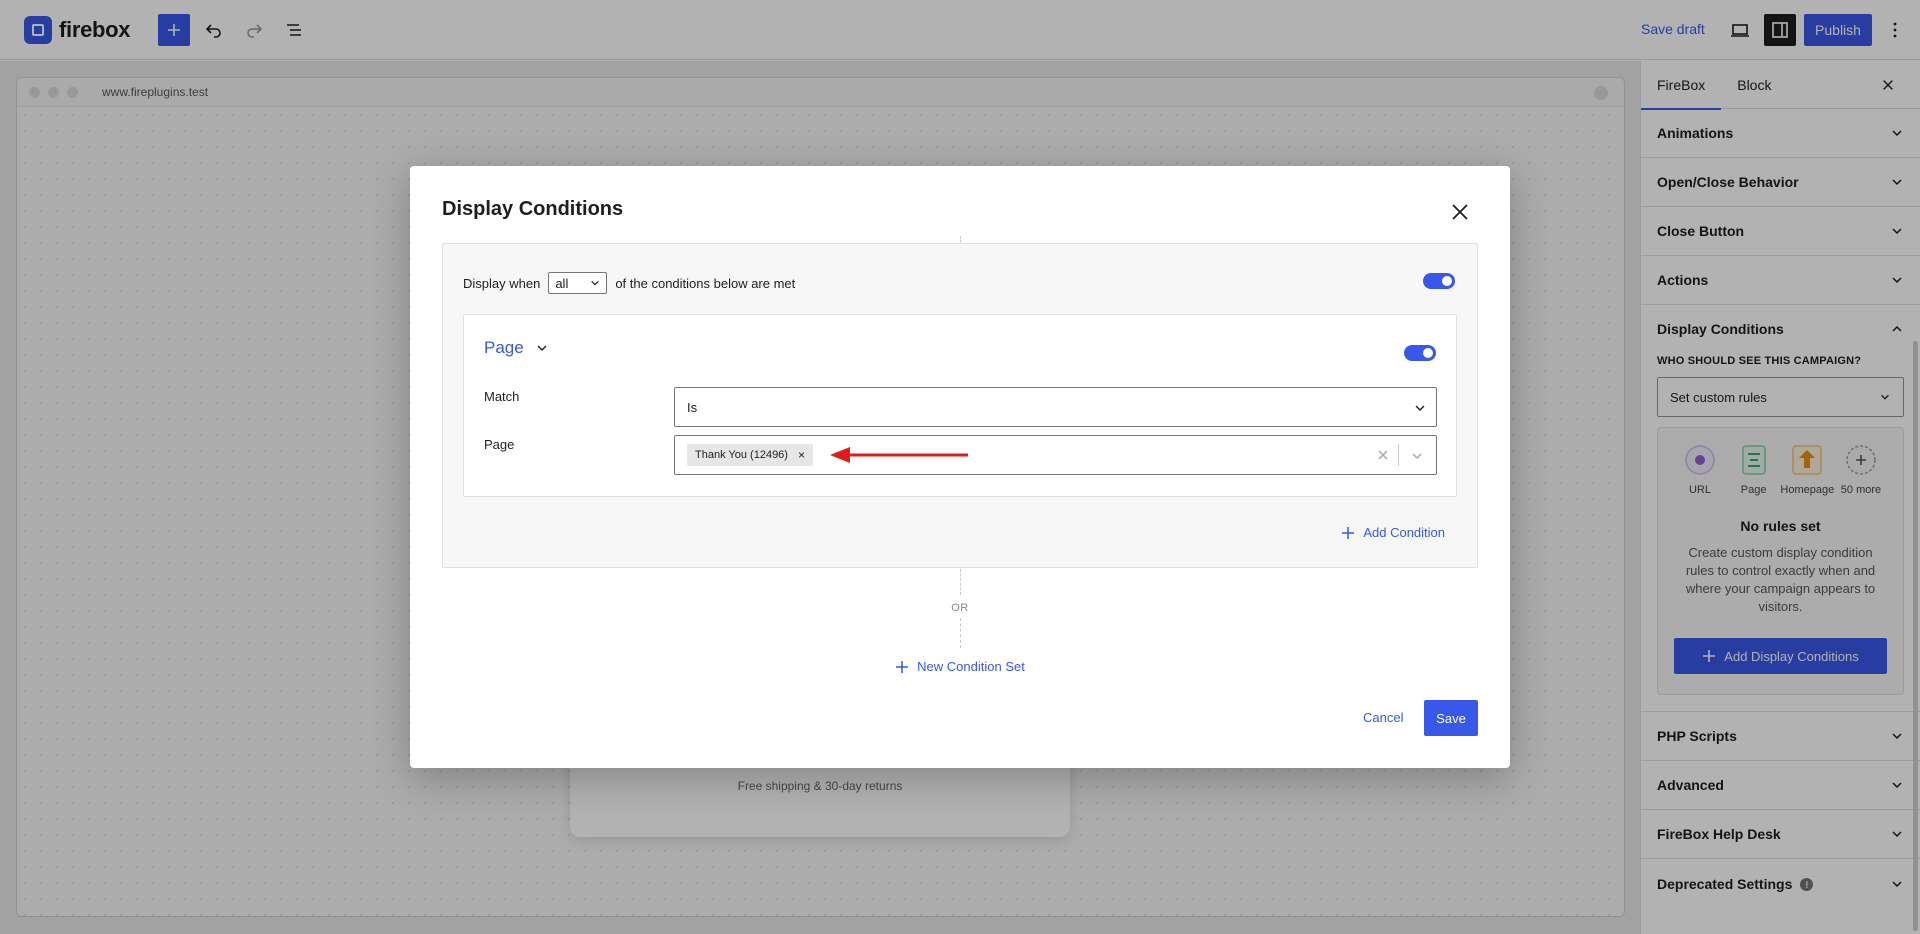  Describe the element at coordinates (1055, 407) in the screenshot. I see `match-select: Is` at that location.